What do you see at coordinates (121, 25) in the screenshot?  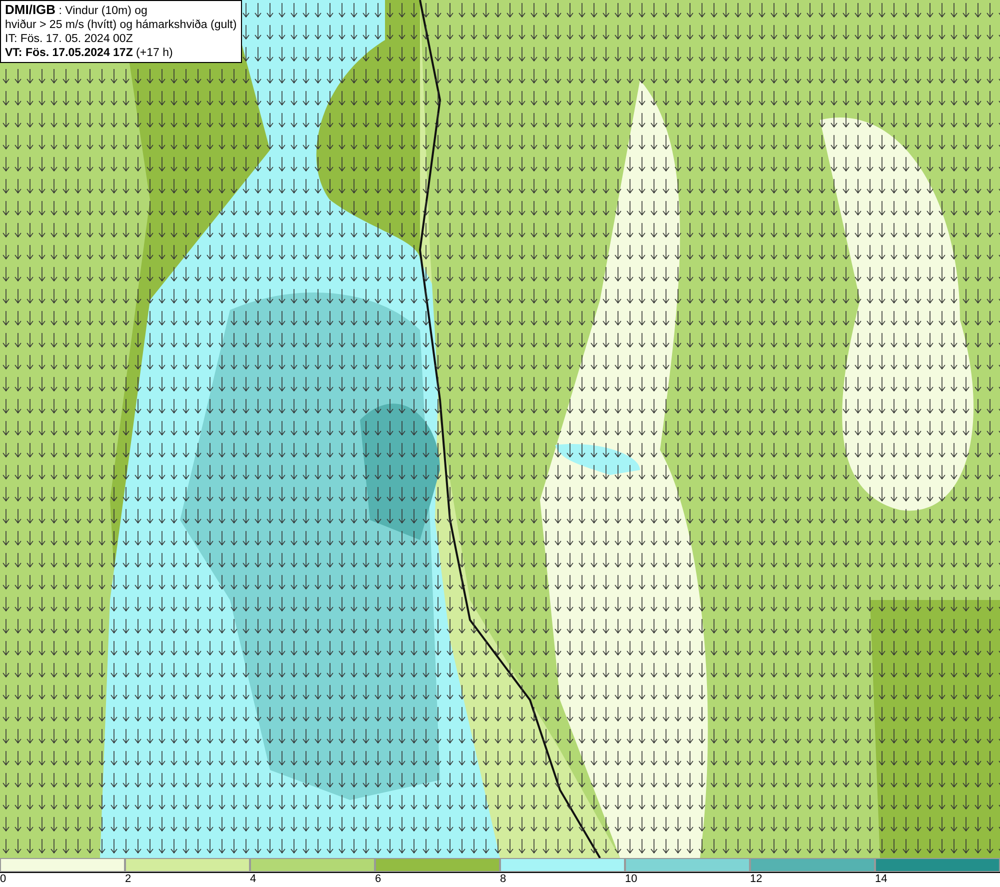 I see `info-text: hviður > 25 m/s (hvítt) og hámarkshviða (gult)` at bounding box center [121, 25].